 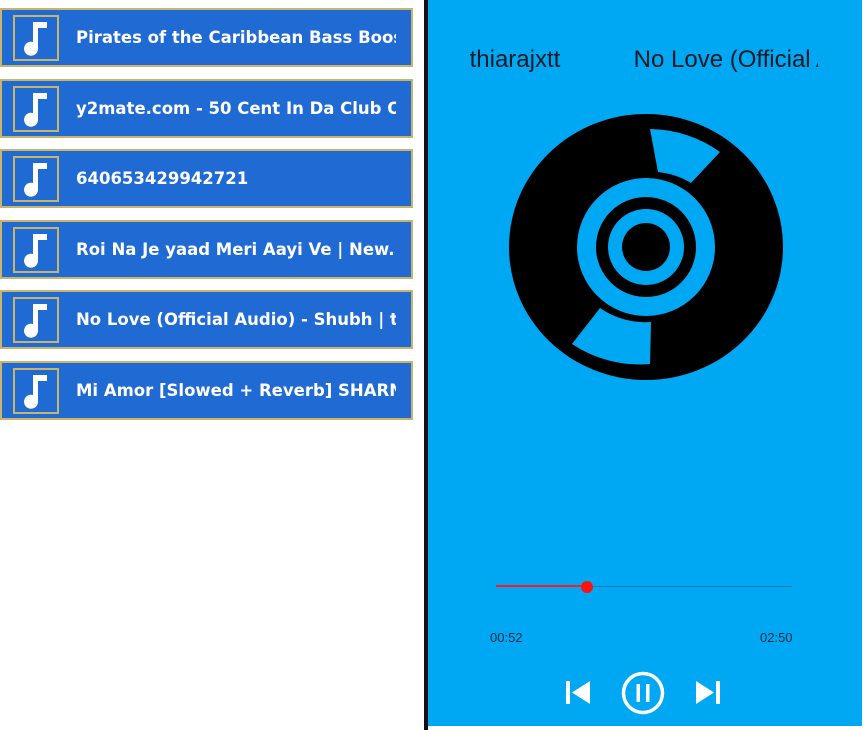 What do you see at coordinates (236, 249) in the screenshot?
I see `song-title: Roi Na Je yaad Meri Aayi Ve | New..` at bounding box center [236, 249].